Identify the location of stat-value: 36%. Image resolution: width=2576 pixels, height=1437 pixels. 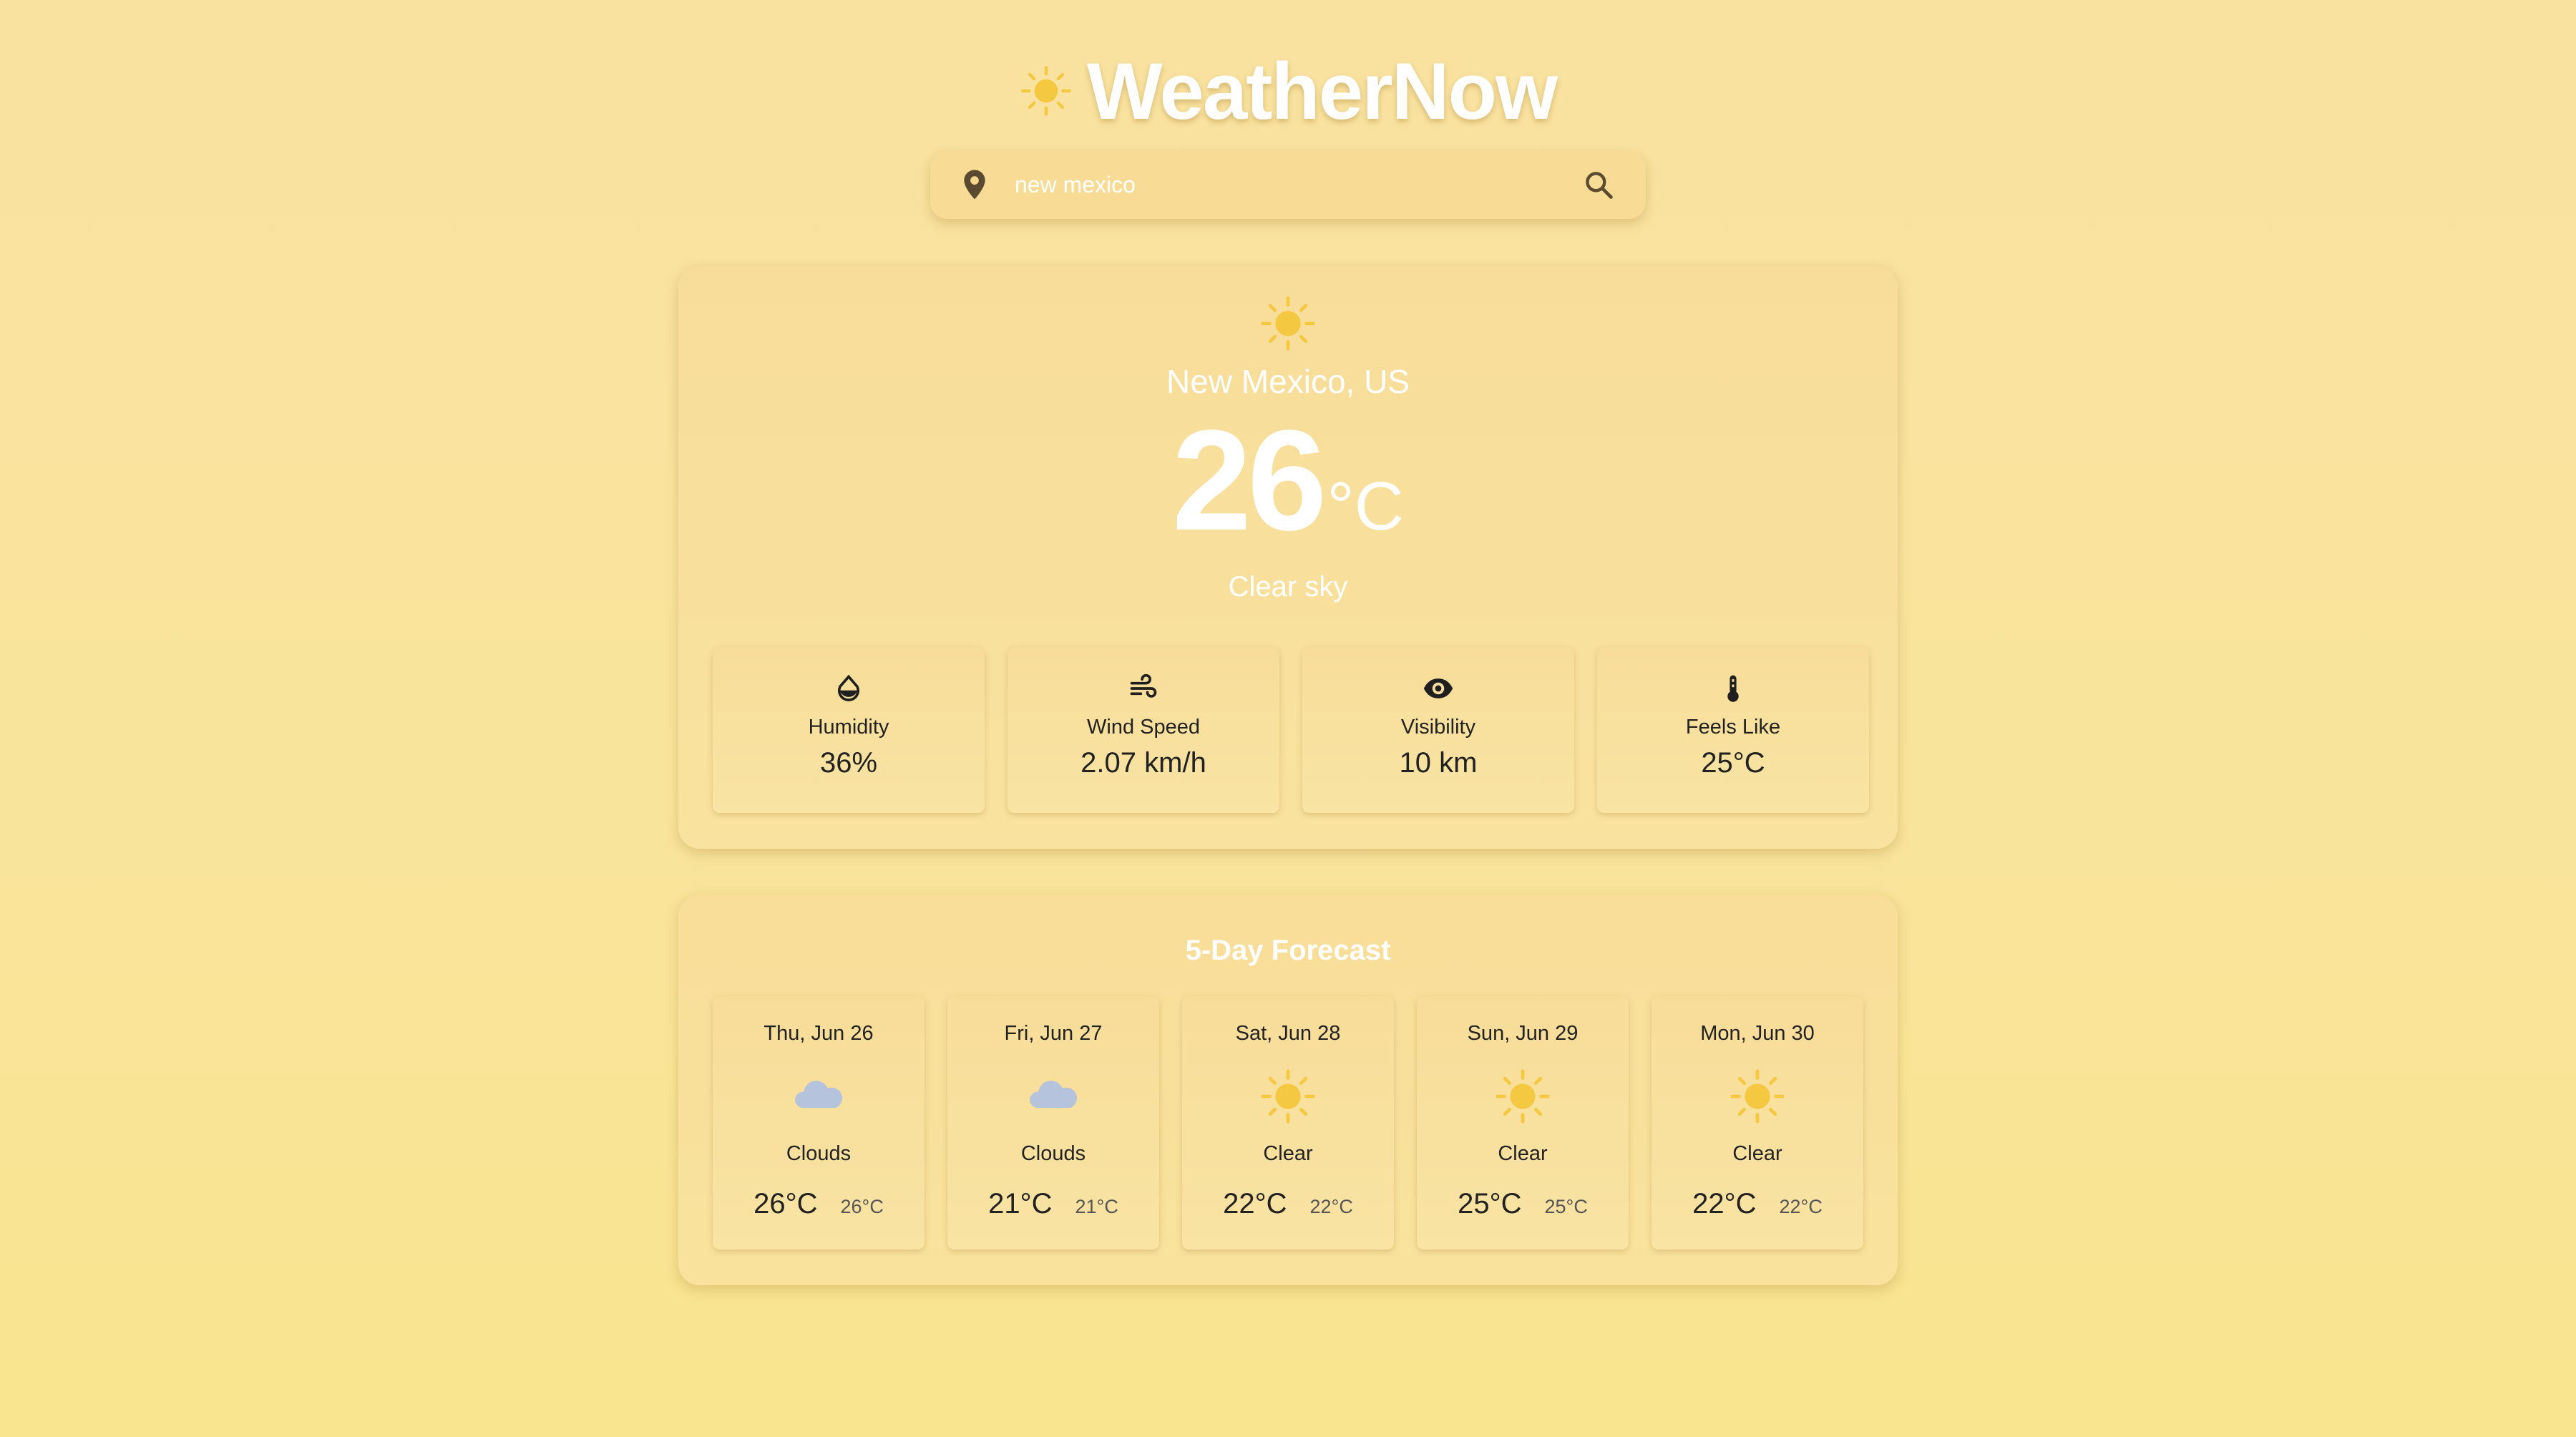
(848, 763).